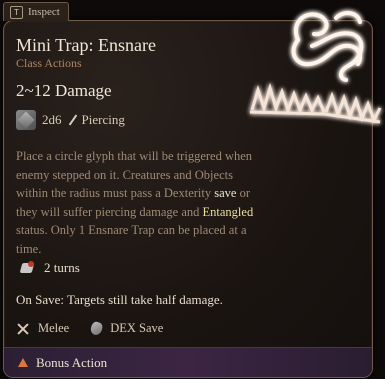 Image resolution: width=385 pixels, height=379 pixels. Describe the element at coordinates (72, 362) in the screenshot. I see `action-cost: Bonus Action` at that location.